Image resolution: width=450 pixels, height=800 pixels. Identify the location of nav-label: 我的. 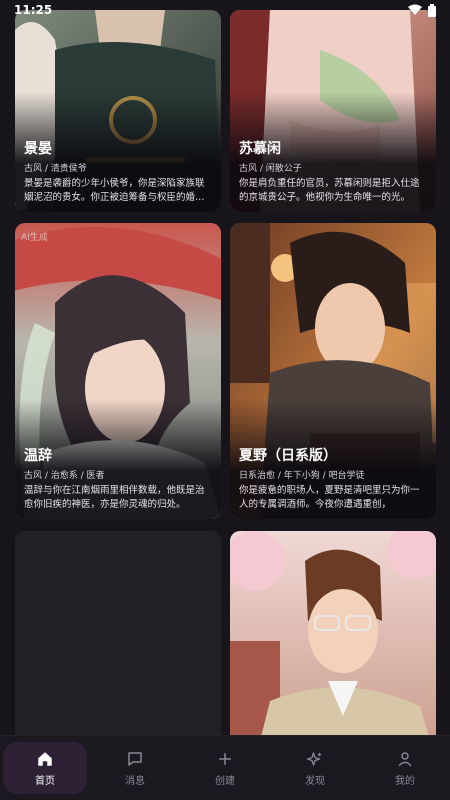
(405, 781).